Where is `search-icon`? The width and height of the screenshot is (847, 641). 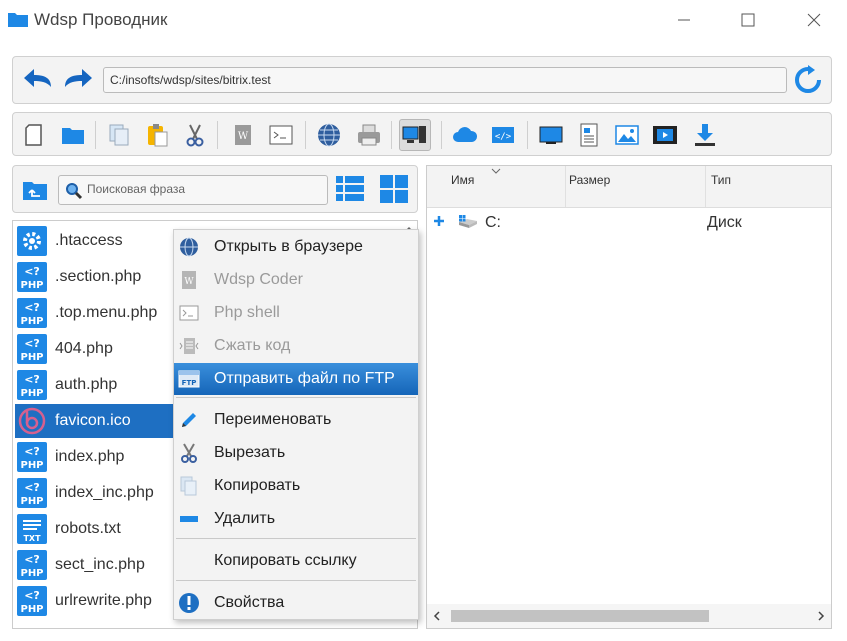
search-icon is located at coordinates (74, 191).